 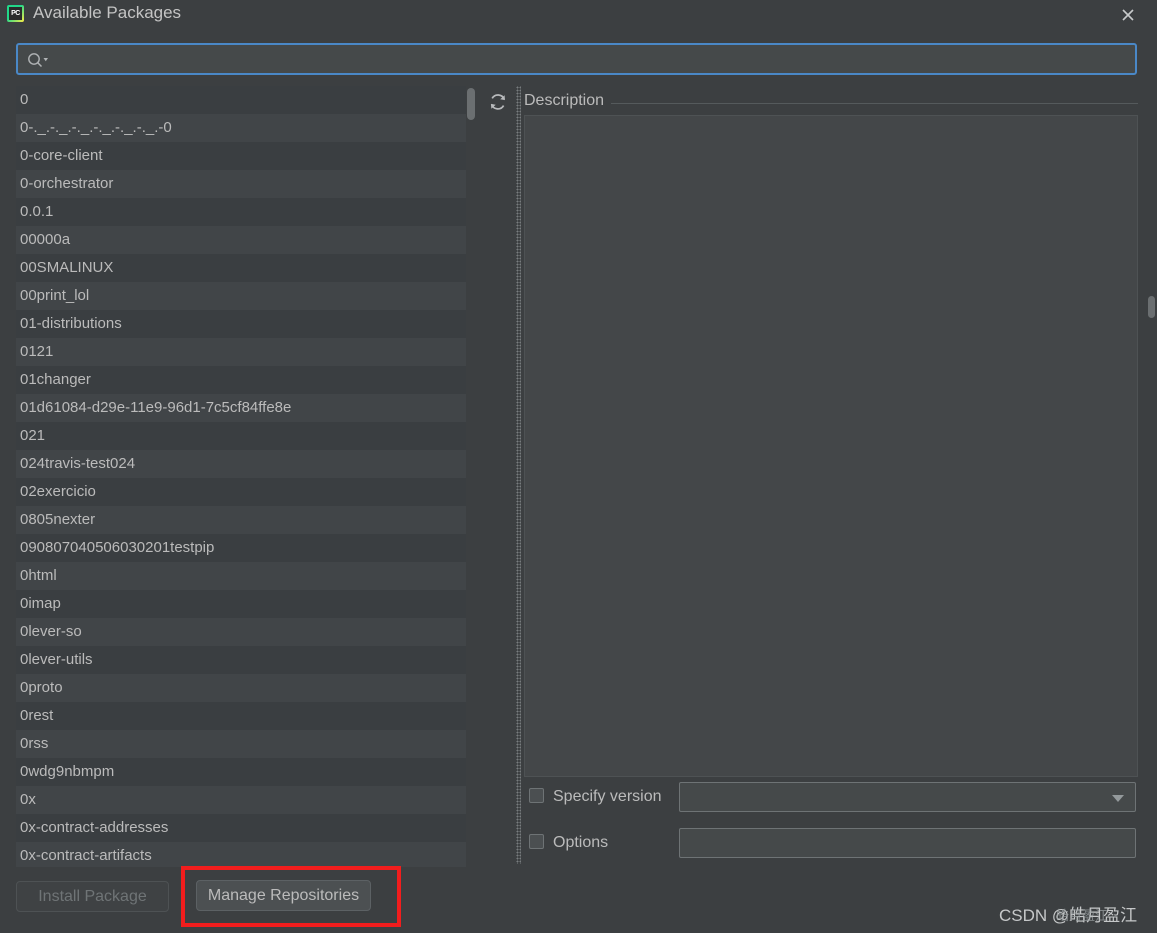 I want to click on package-list-item: 0805nexter, so click(x=244, y=520).